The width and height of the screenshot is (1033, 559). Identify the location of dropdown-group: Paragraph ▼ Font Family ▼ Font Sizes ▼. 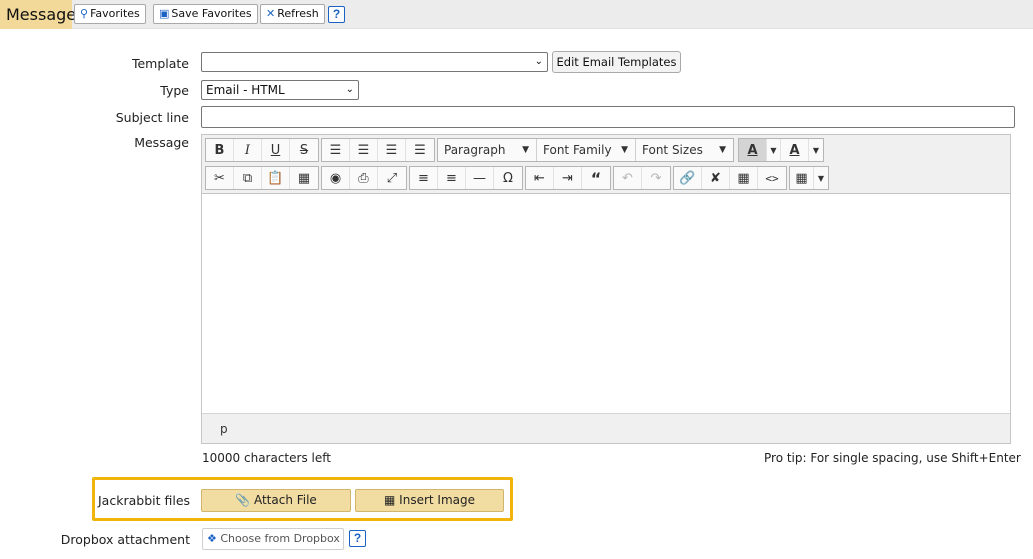
(585, 150).